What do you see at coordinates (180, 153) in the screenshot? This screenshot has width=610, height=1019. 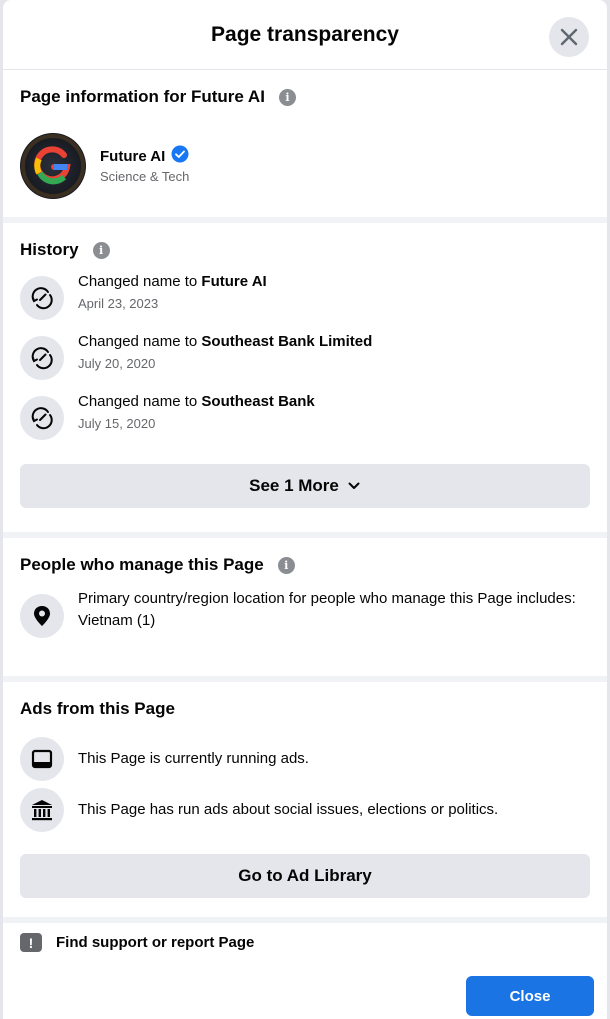 I see `verified-badge-icon` at bounding box center [180, 153].